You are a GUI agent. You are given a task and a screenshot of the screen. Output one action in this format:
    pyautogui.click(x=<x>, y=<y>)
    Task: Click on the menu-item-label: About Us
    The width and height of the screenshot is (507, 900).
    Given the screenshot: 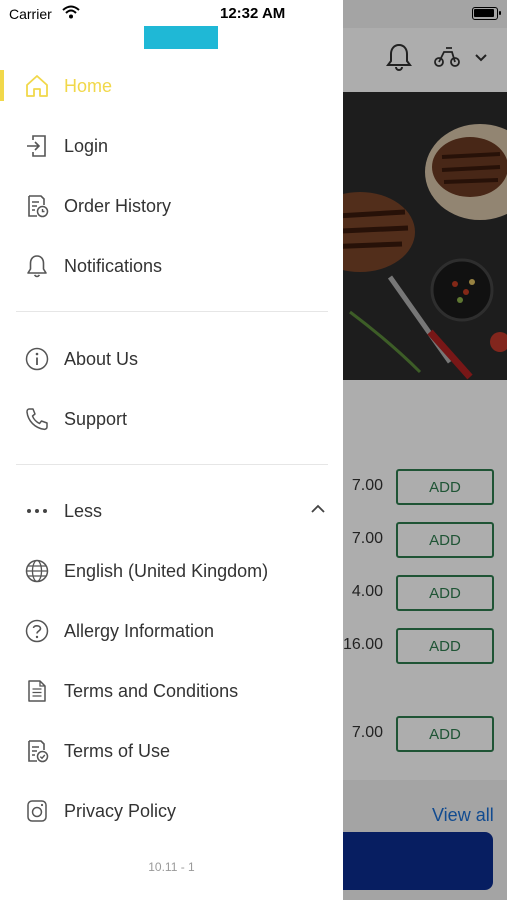 What is the action you would take?
    pyautogui.click(x=101, y=358)
    